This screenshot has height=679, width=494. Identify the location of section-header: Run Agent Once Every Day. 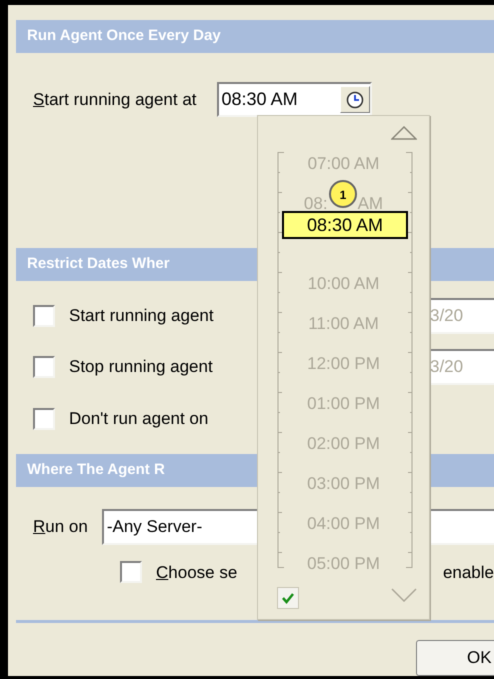
(255, 36).